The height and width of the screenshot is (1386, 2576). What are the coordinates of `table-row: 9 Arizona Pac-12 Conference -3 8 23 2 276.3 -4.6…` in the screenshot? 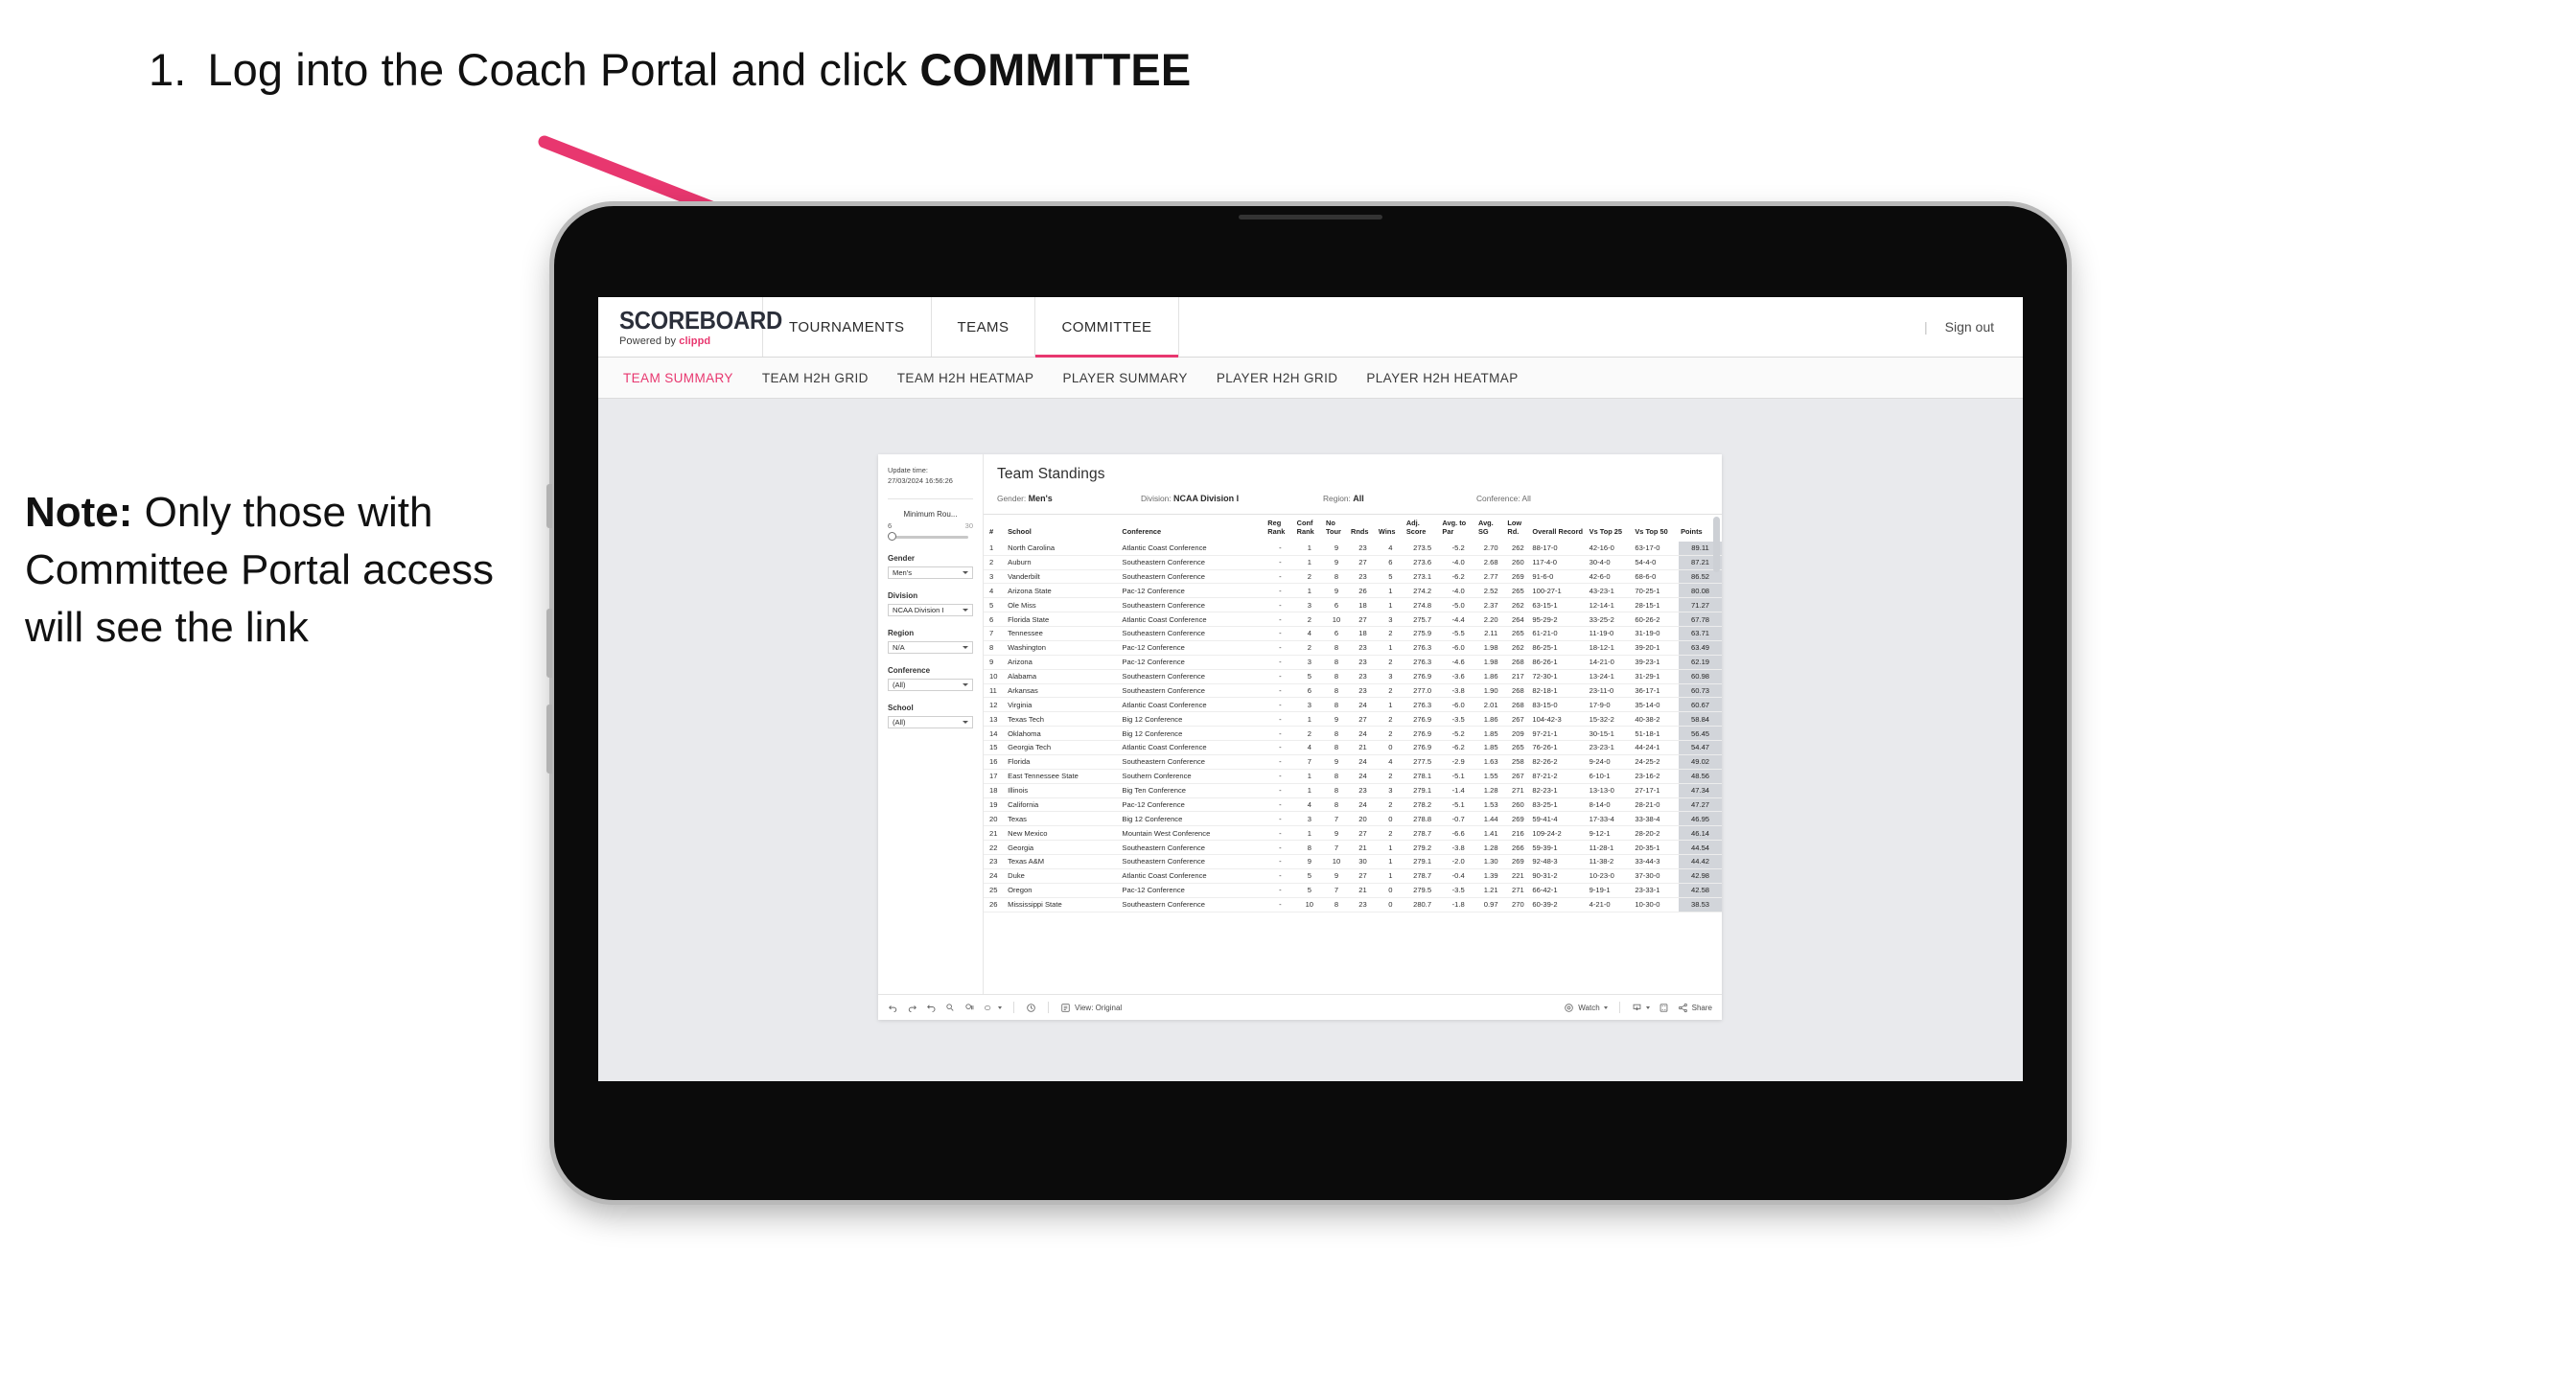 It's located at (1353, 662).